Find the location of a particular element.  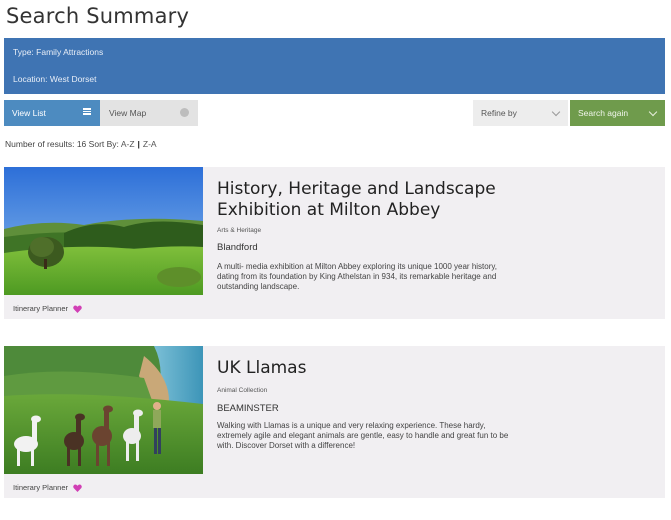

sort-z-a-link: Z-A is located at coordinates (150, 144).